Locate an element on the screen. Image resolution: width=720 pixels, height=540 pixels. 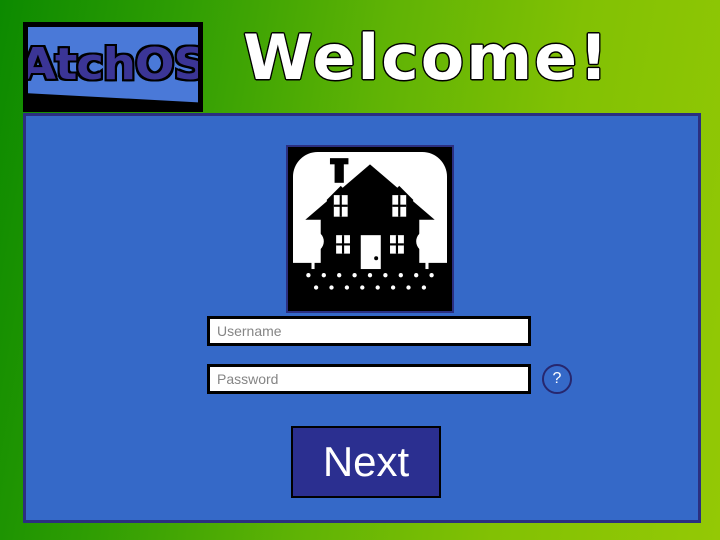
password-input is located at coordinates (369, 379).